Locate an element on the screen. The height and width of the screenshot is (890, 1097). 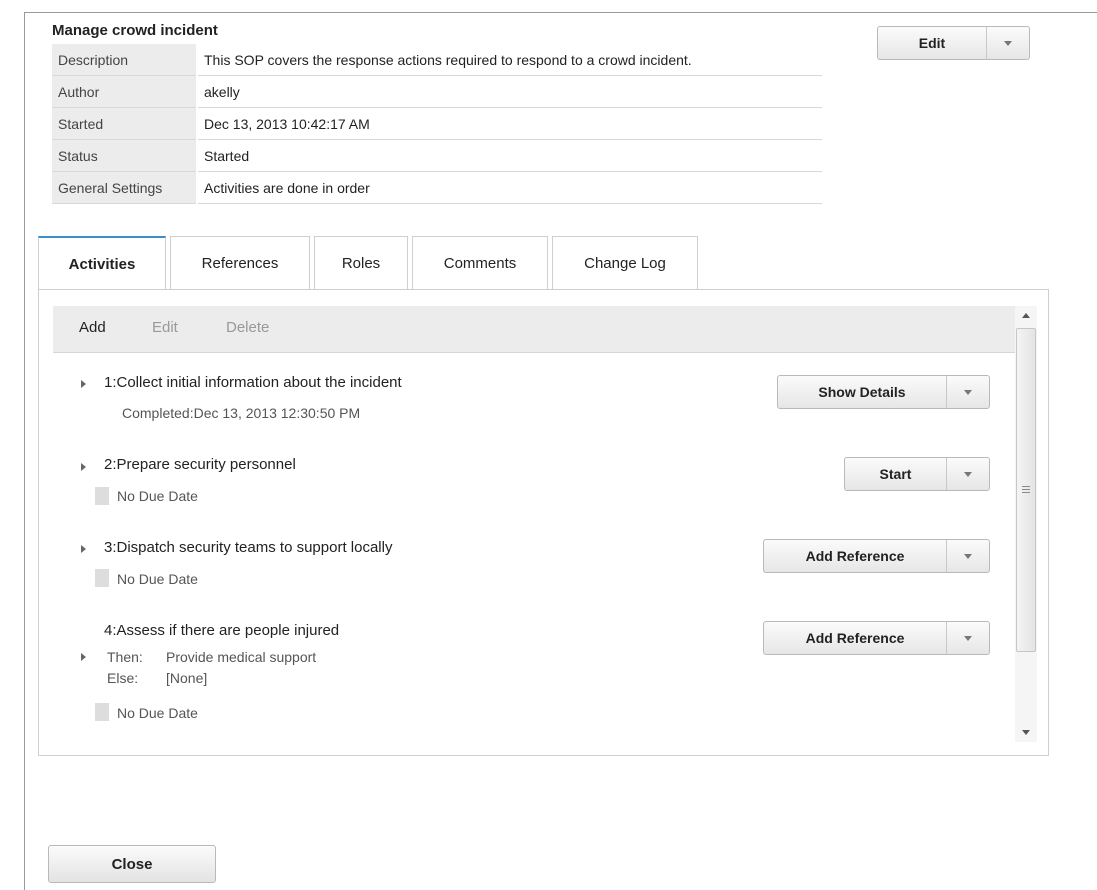
tab-change-log: Change Log is located at coordinates (625, 262).